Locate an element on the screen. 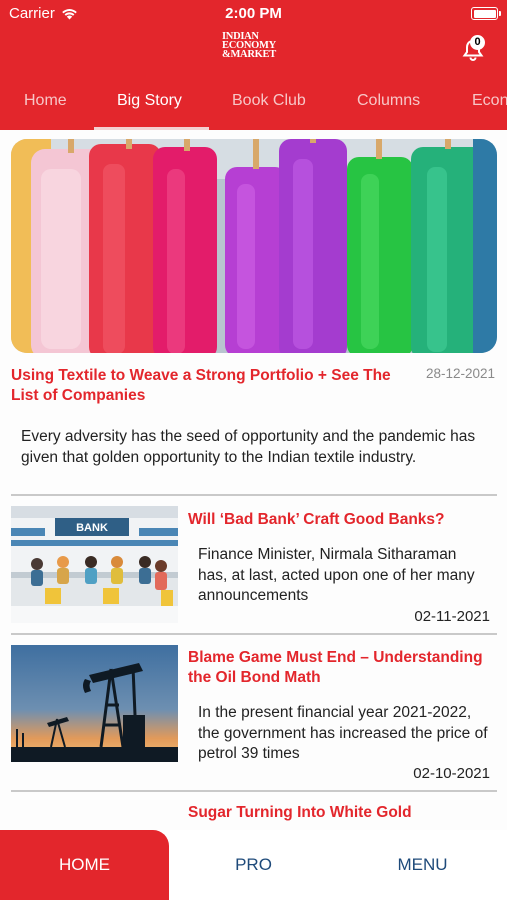 The width and height of the screenshot is (507, 900). status-bar: Carrier 2:00 PM is located at coordinates (253, 14).